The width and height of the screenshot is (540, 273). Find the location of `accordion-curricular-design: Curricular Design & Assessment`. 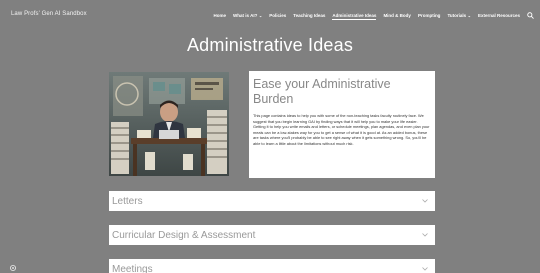

accordion-curricular-design: Curricular Design & Assessment is located at coordinates (272, 235).